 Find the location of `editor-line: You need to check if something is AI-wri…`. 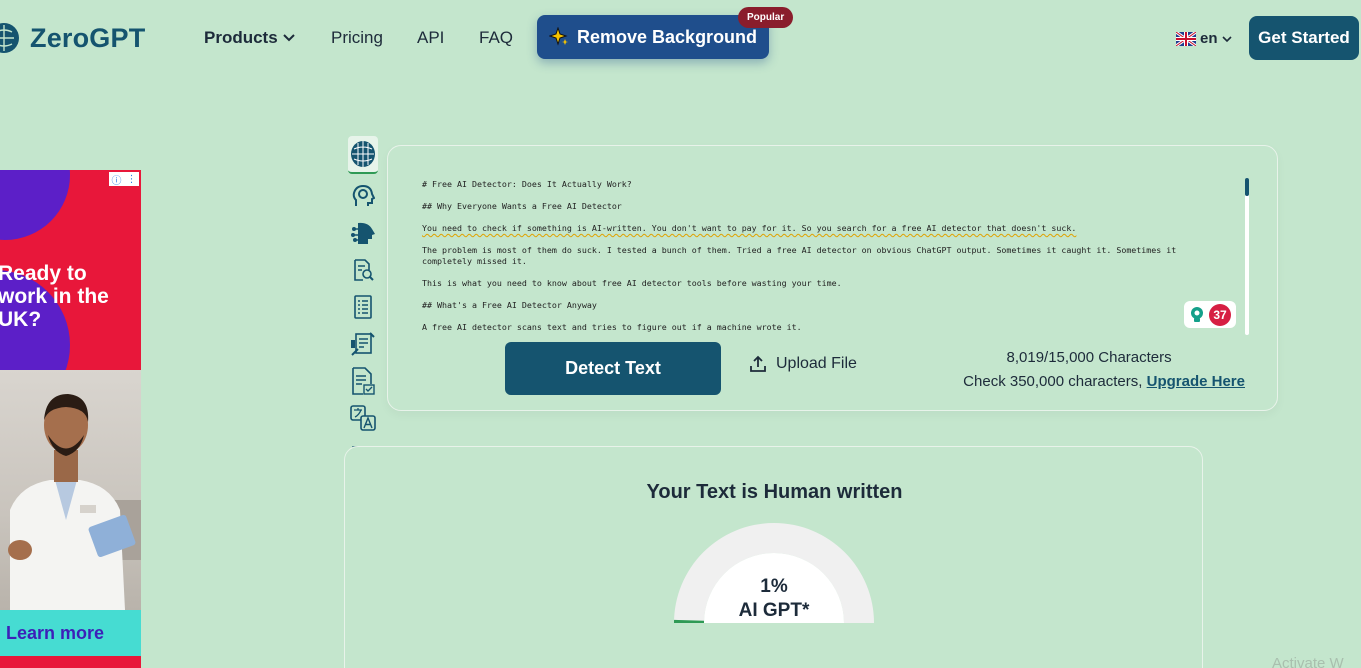

editor-line: You need to check if something is AI-wri… is located at coordinates (749, 228).